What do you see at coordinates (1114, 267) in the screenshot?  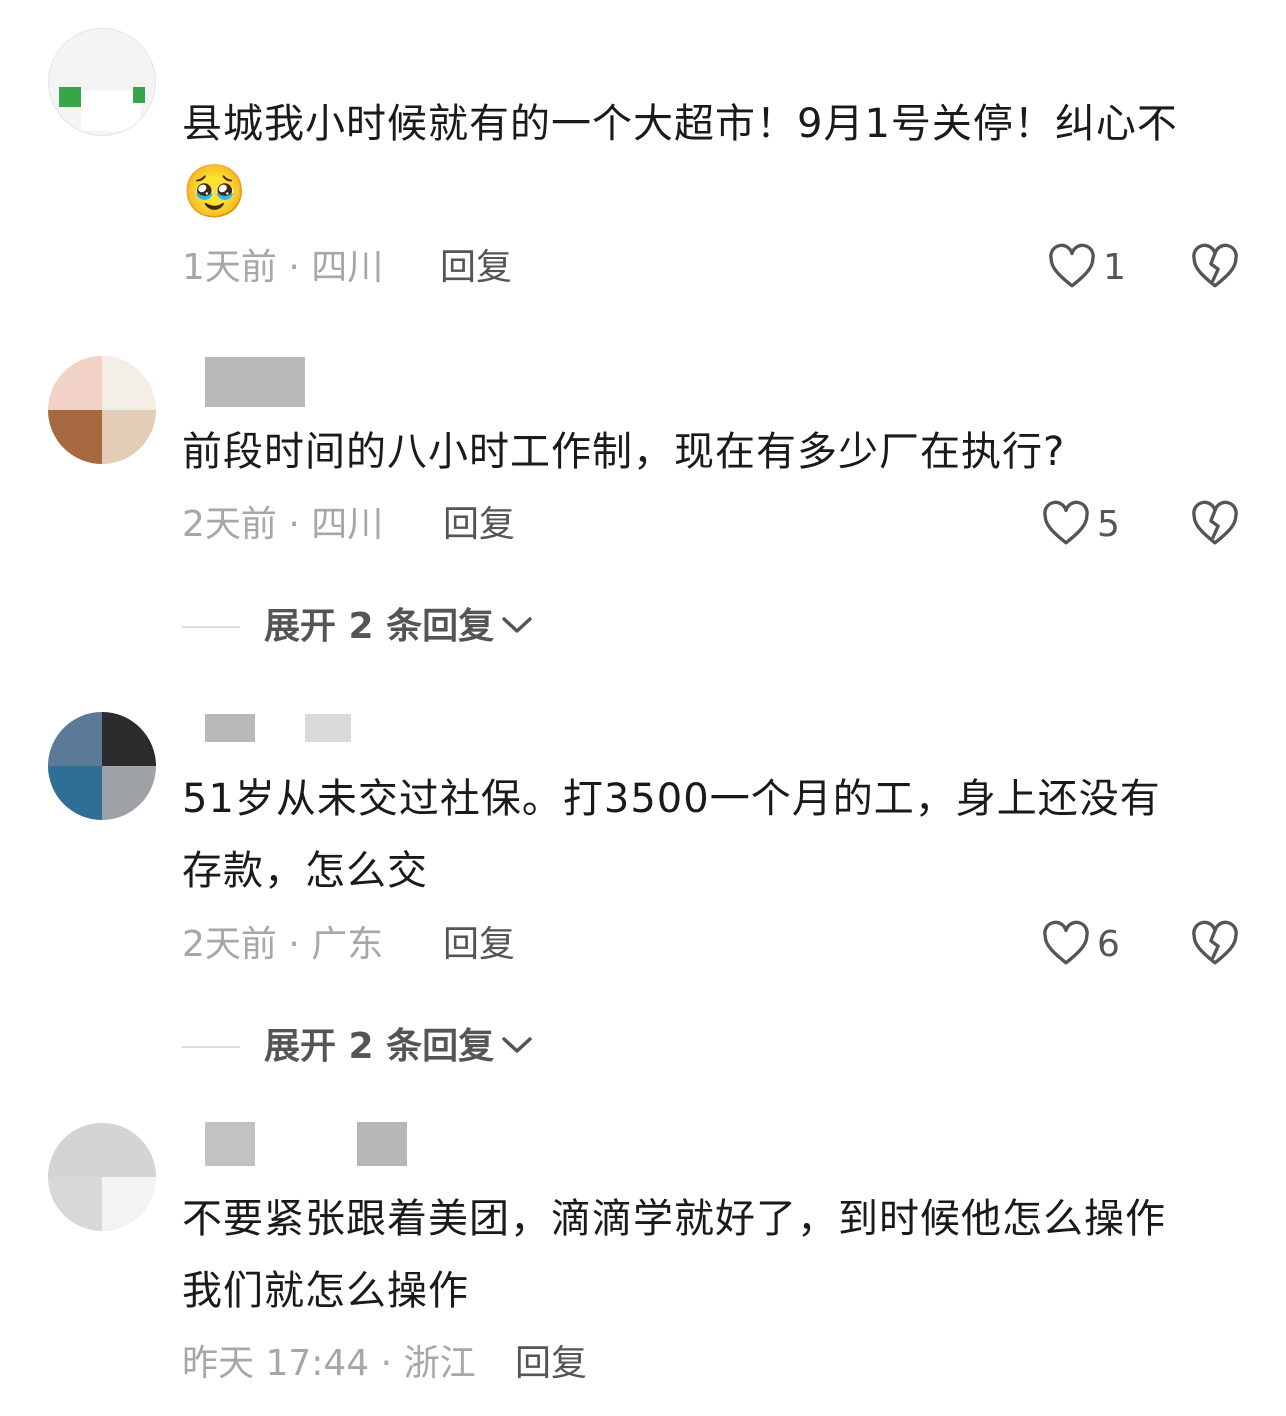 I see `like-count: 1` at bounding box center [1114, 267].